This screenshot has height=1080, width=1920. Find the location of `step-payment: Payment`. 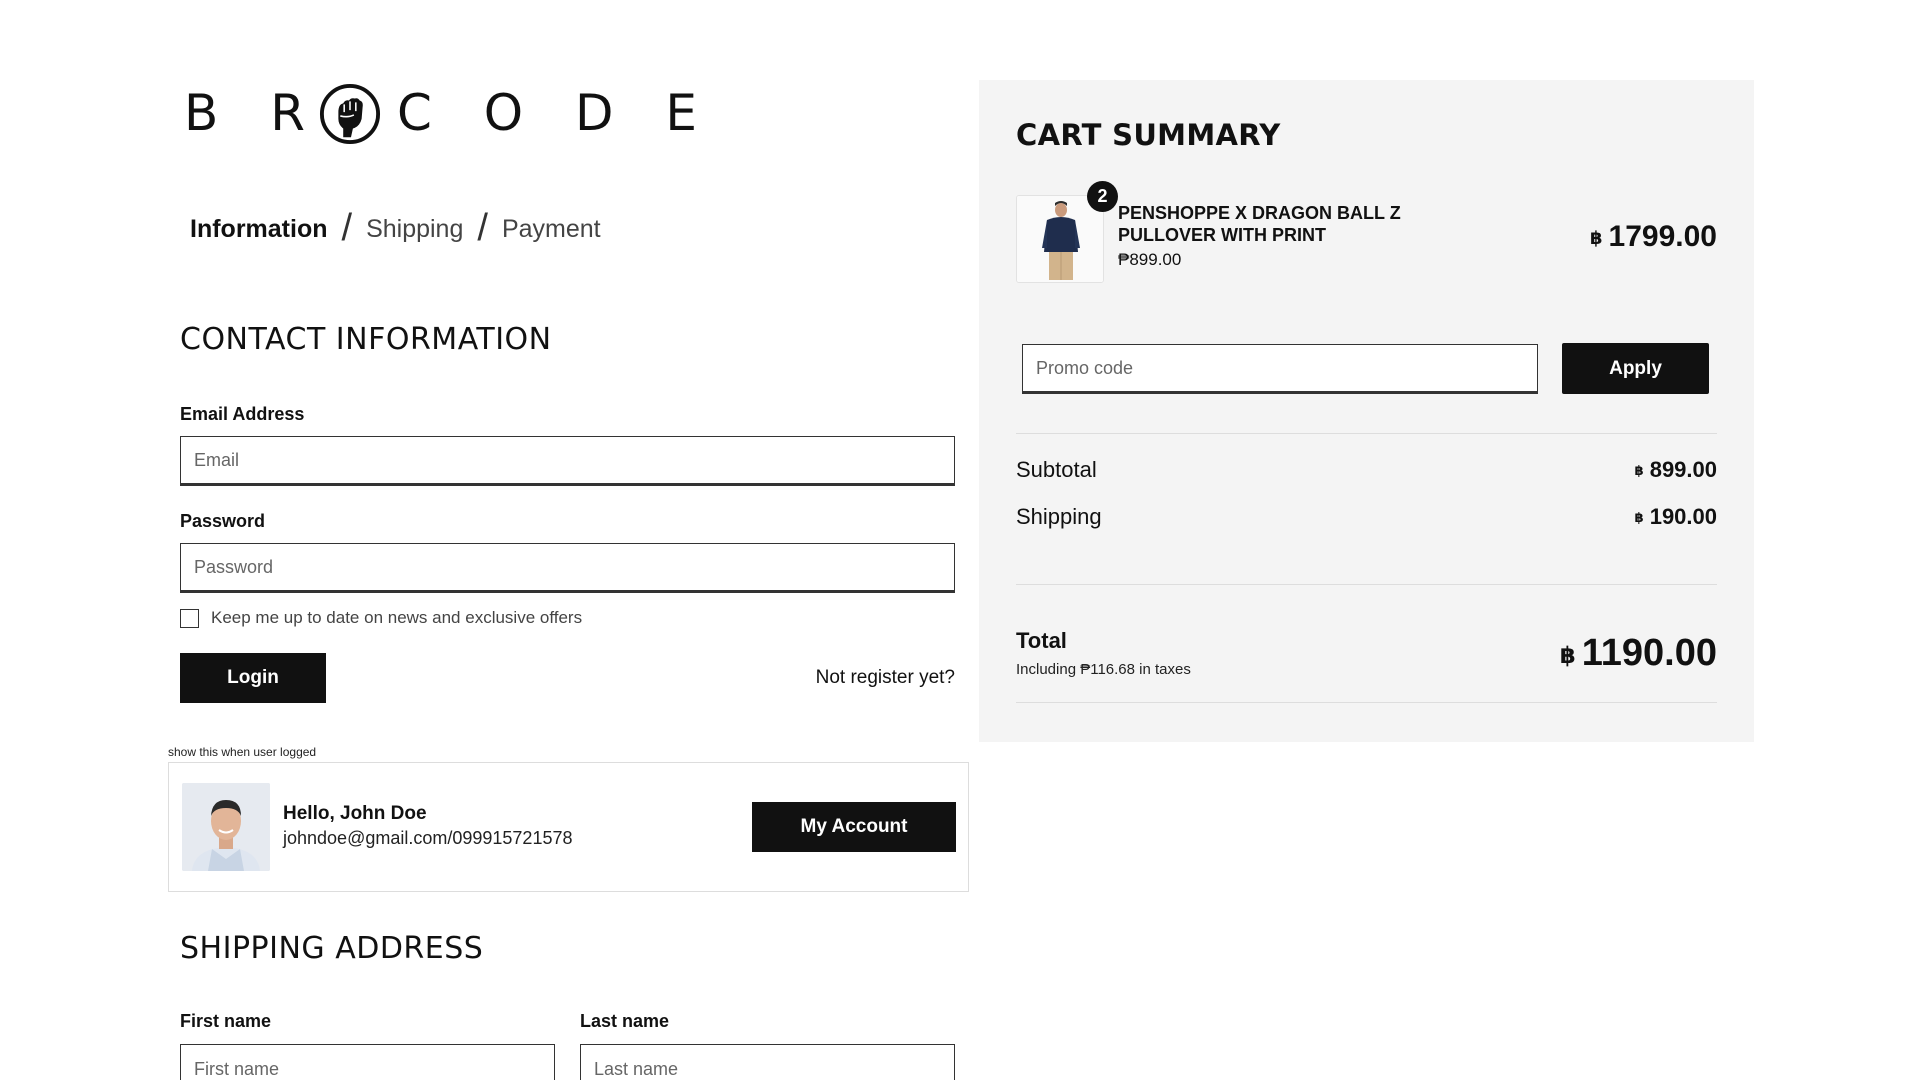

step-payment: Payment is located at coordinates (551, 229).